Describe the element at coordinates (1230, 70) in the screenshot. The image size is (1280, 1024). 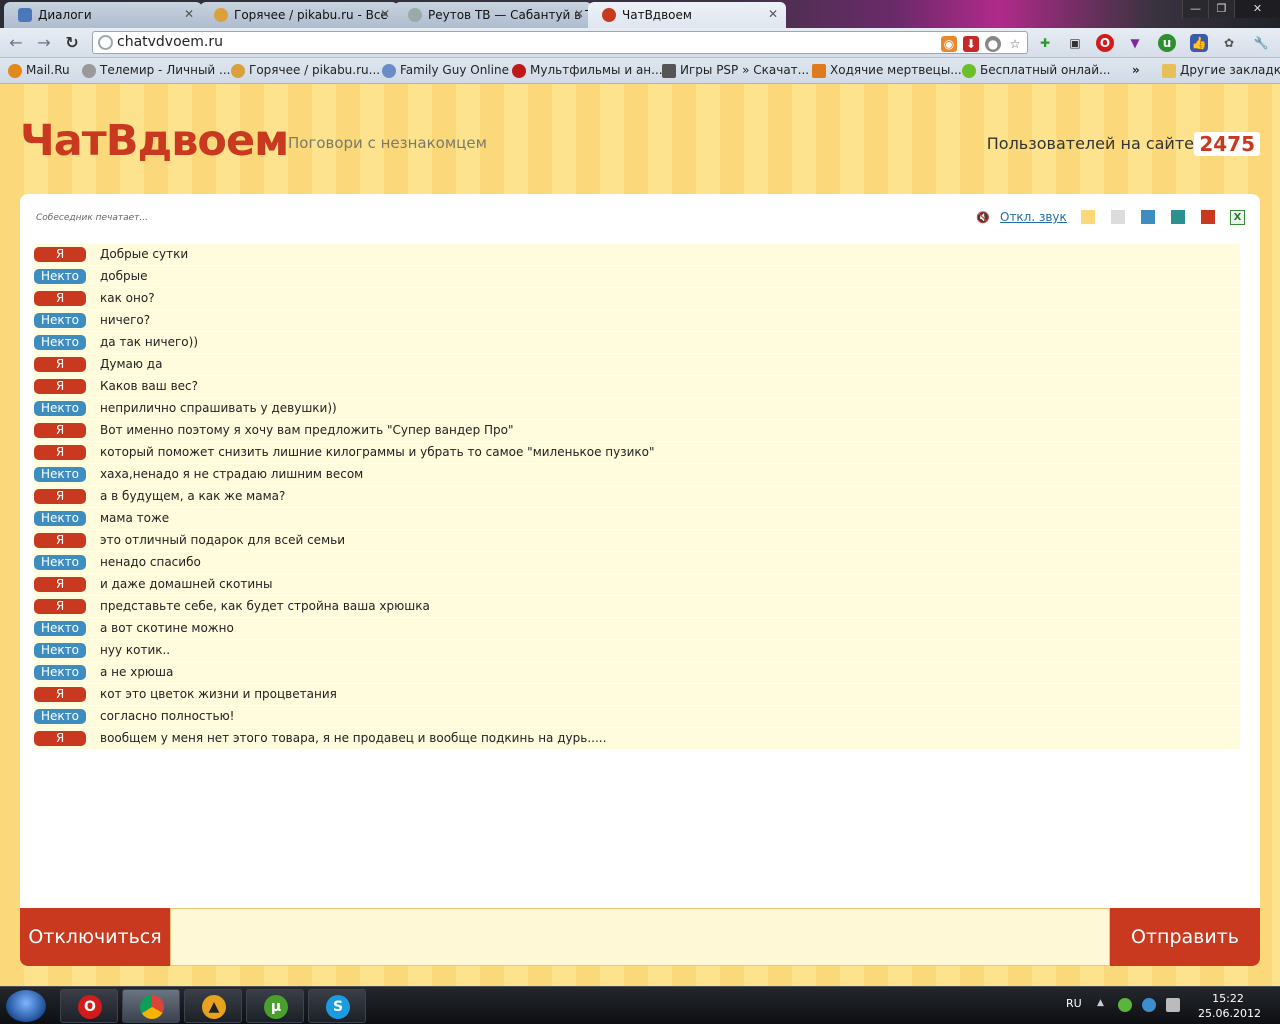
I see `other-bookmarks-label: Другие закладки` at that location.